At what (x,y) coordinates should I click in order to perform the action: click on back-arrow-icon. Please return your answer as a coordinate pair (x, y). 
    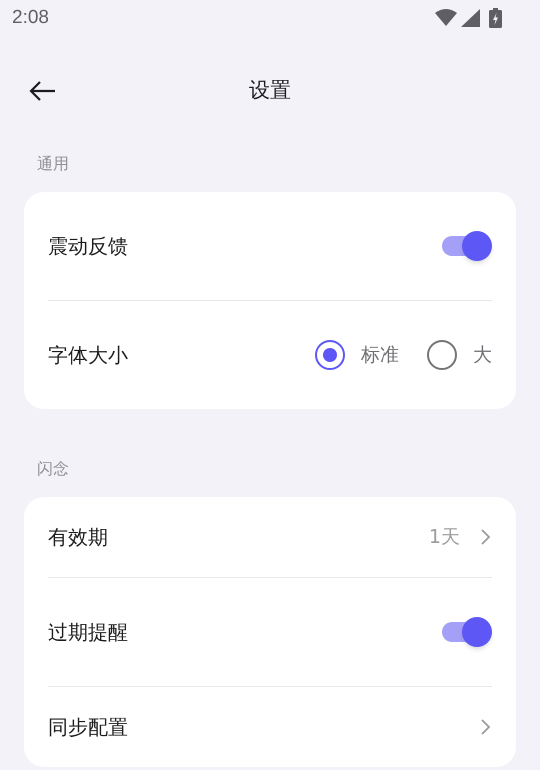
    Looking at the image, I should click on (42, 91).